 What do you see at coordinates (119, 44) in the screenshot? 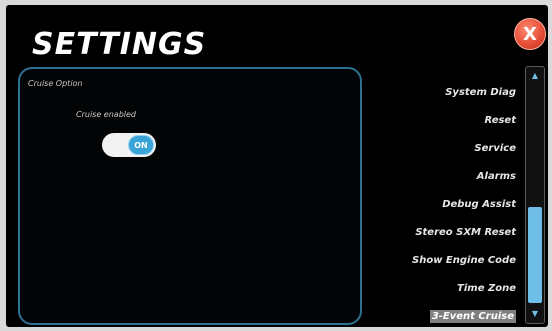
I see `page-title: SETTINGS` at bounding box center [119, 44].